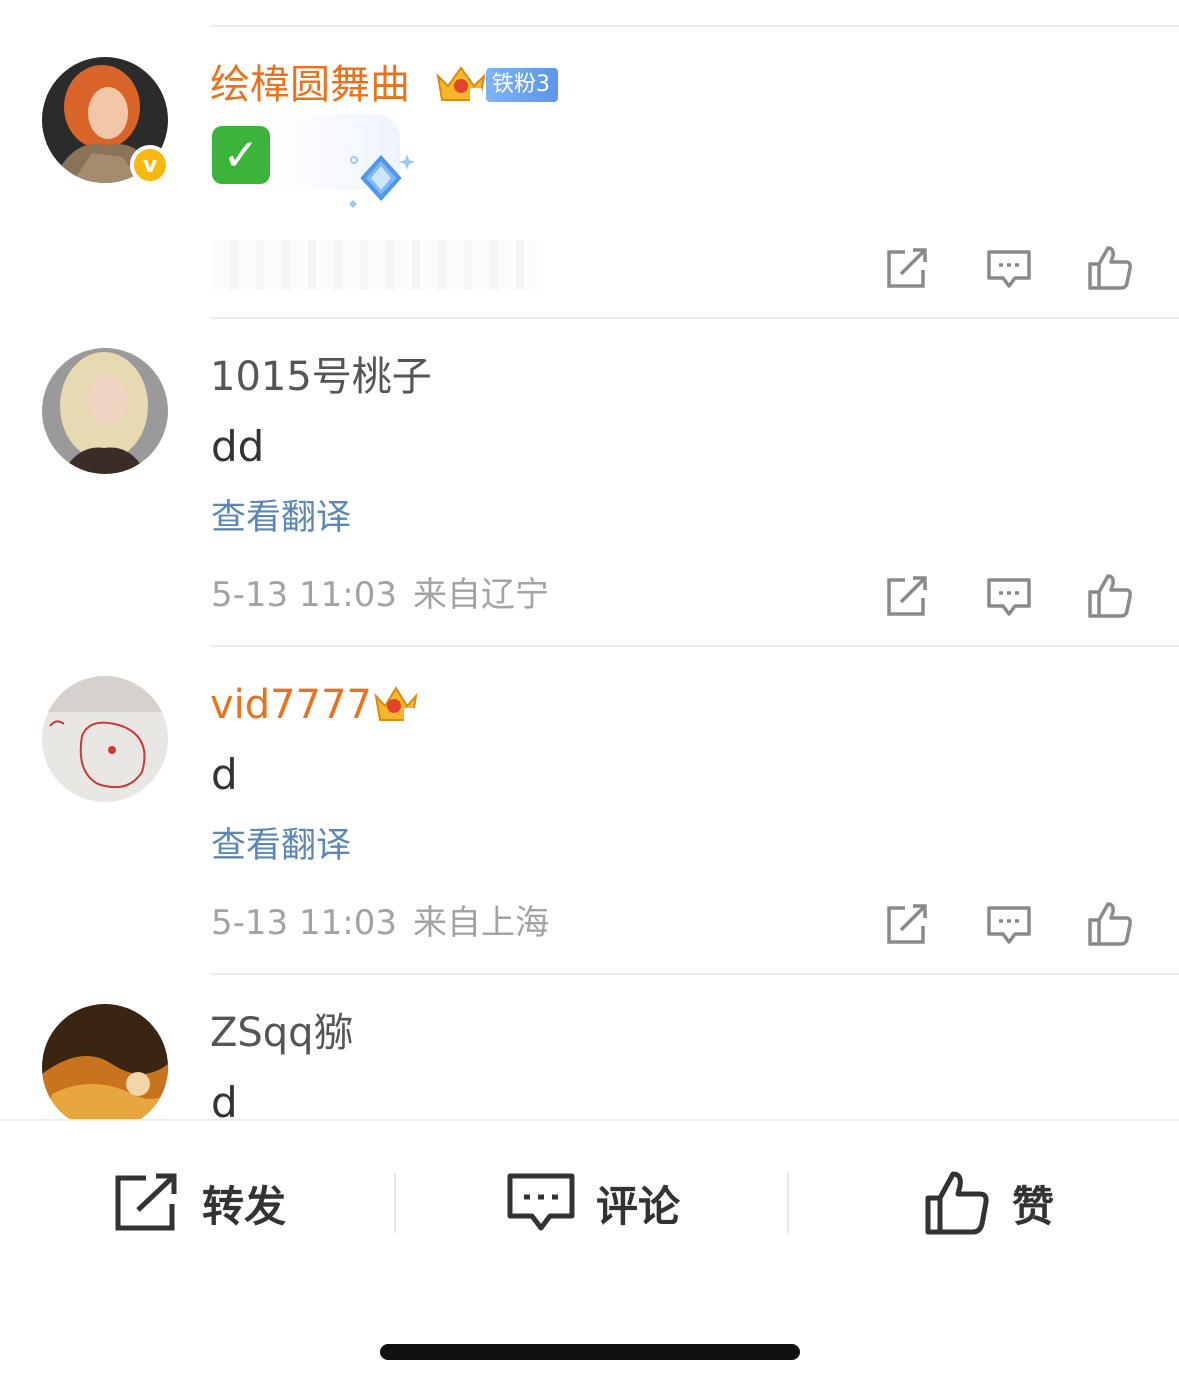 This screenshot has width=1179, height=1384. I want to click on comment-location: 来自上海, so click(480, 923).